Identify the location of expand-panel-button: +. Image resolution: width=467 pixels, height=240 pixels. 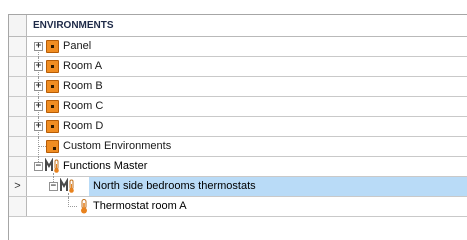
(38, 46).